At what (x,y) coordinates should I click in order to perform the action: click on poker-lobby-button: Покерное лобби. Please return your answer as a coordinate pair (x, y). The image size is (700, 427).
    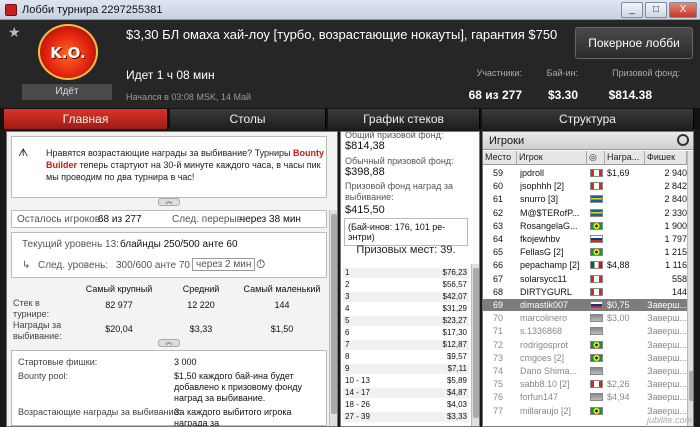
    Looking at the image, I should click on (634, 43).